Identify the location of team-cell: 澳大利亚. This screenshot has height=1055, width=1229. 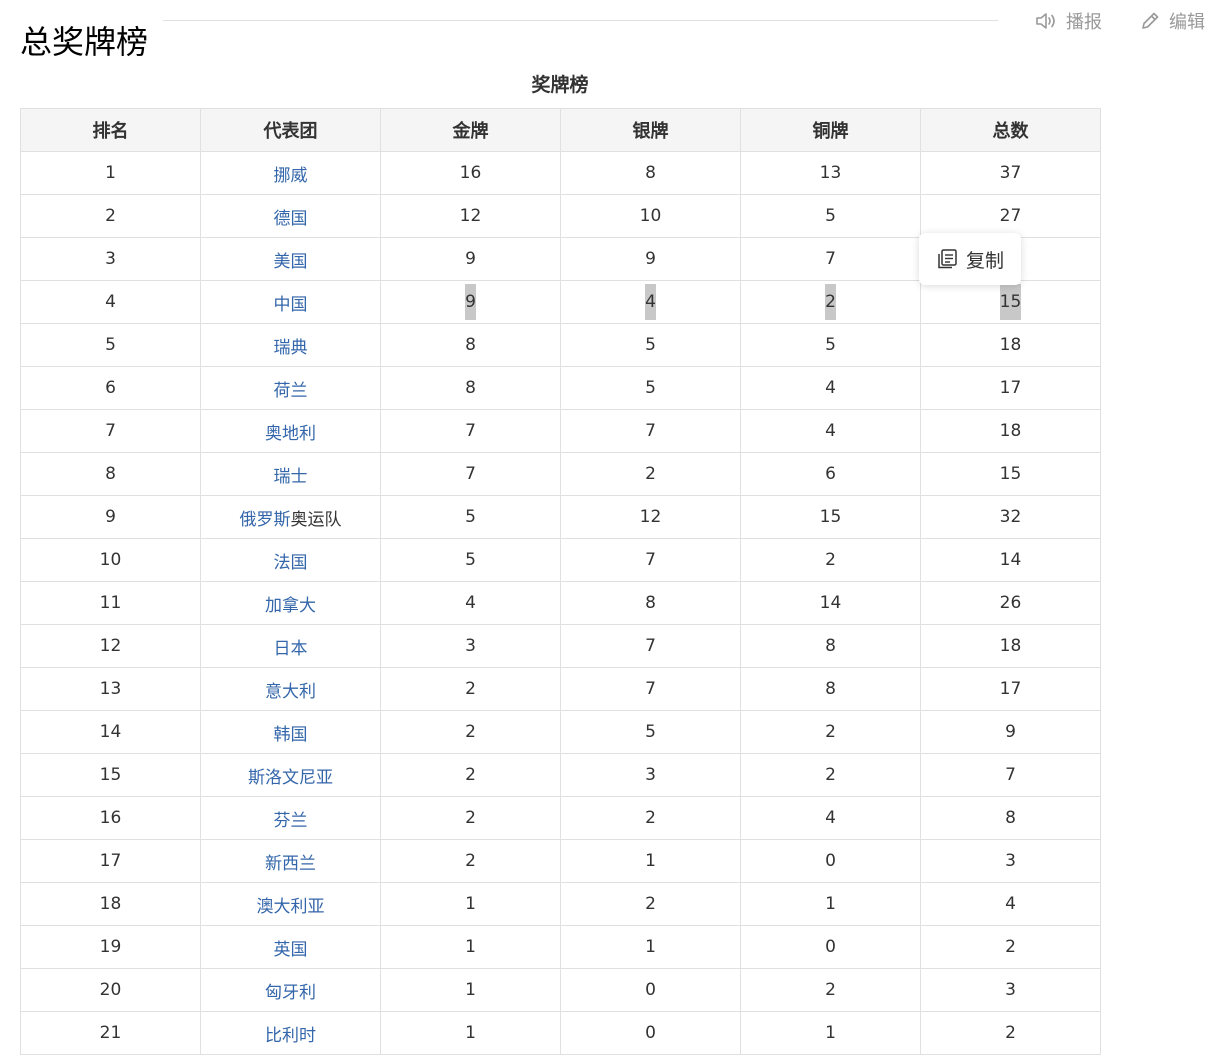
(290, 904).